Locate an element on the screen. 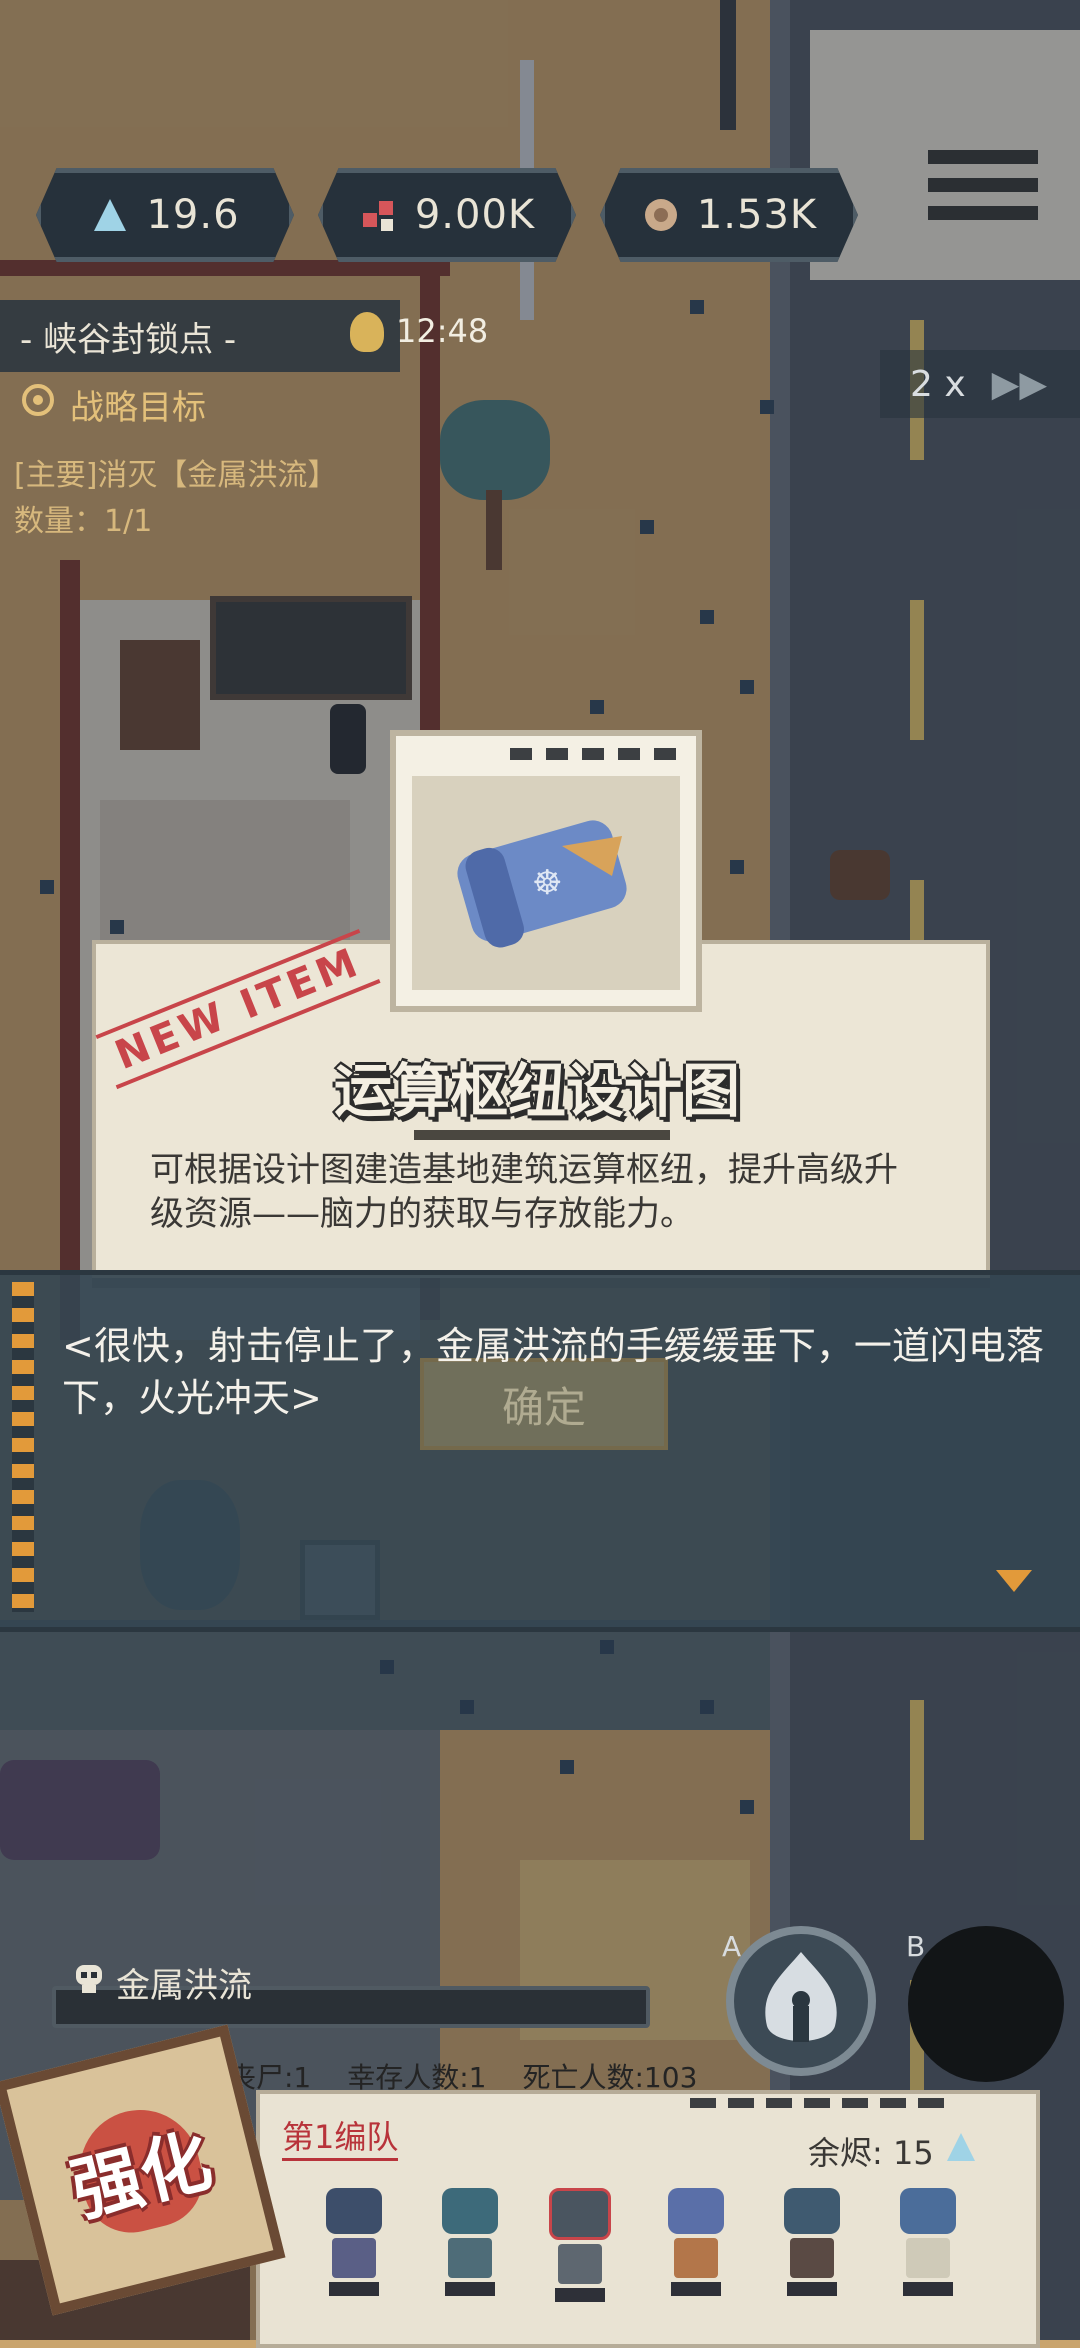  item-name: 运算枢纽设计图 is located at coordinates (536, 1091).